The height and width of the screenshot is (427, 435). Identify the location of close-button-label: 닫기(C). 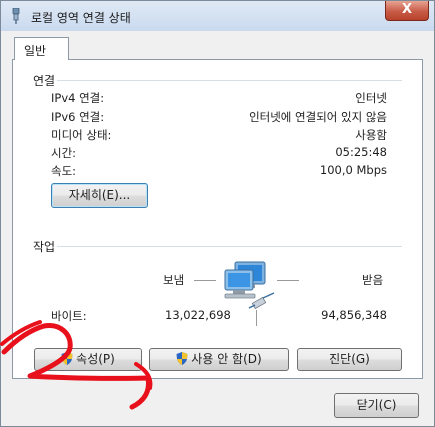
(376, 405).